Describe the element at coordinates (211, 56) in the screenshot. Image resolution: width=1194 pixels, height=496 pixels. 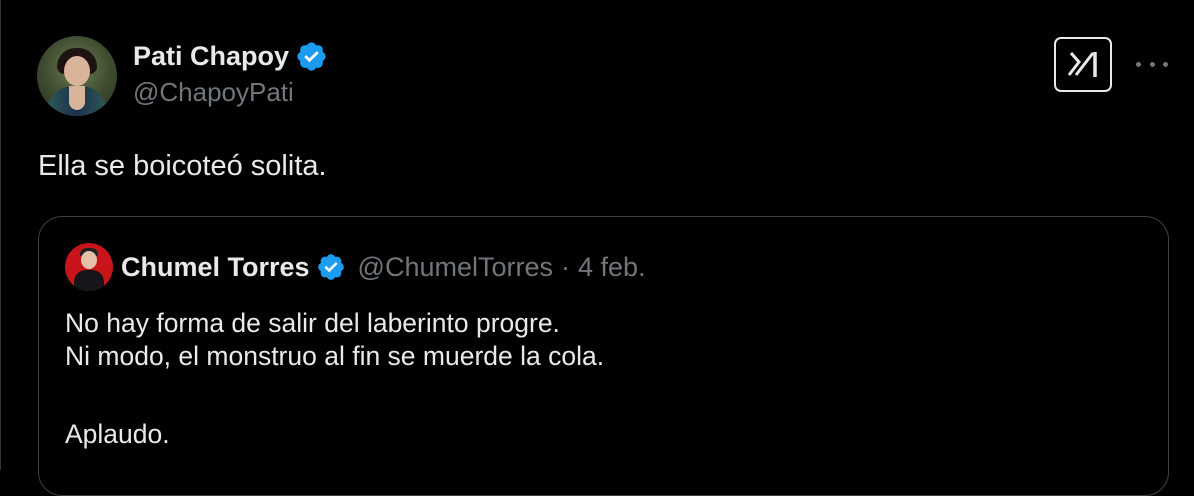
I see `author-display-name: Pati Chapoy` at that location.